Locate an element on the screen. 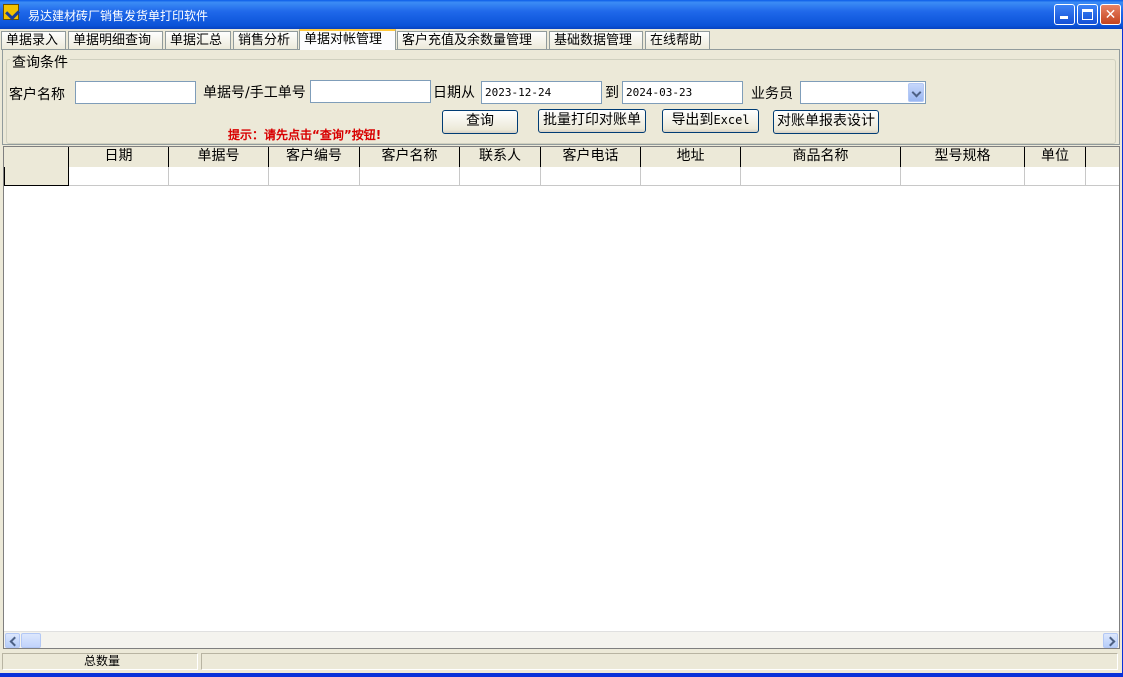 The height and width of the screenshot is (677, 1123). close-icon: ✕ is located at coordinates (1110, 15).